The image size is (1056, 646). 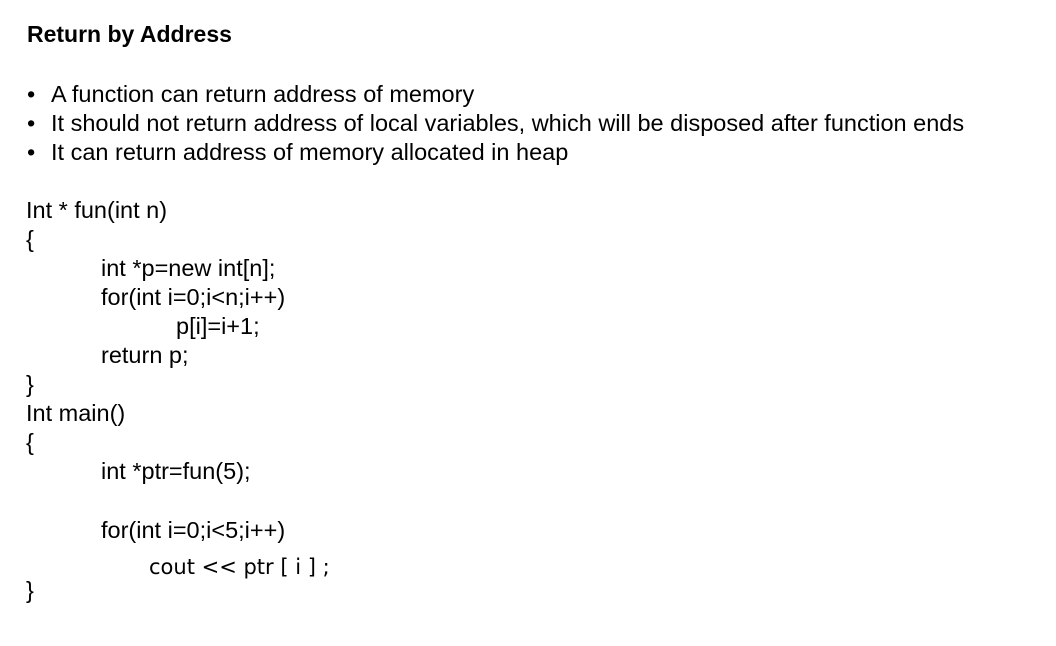 I want to click on code-line: Int * fun(int n), so click(x=97, y=210).